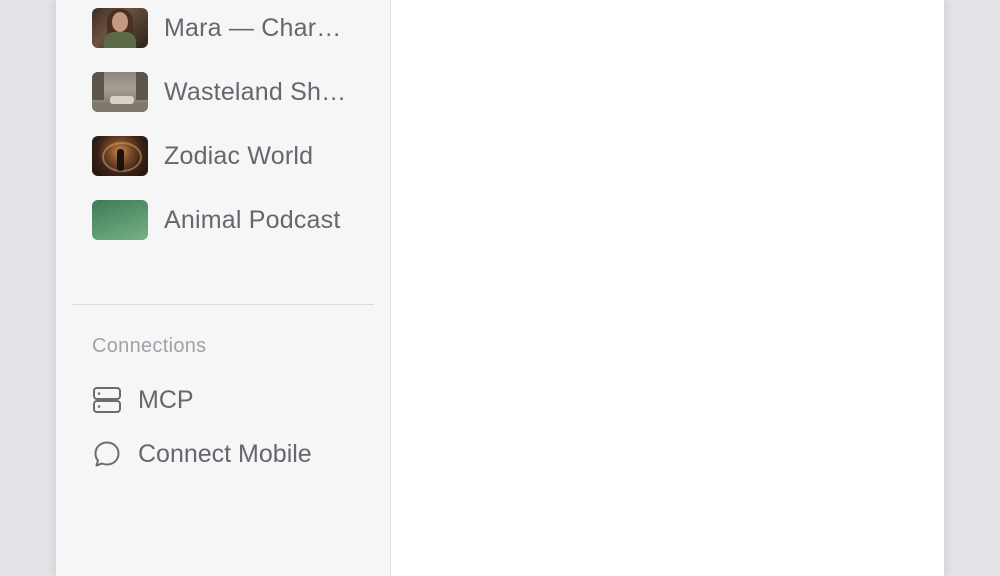  What do you see at coordinates (120, 28) in the screenshot?
I see `portrait-woman-thumbnail` at bounding box center [120, 28].